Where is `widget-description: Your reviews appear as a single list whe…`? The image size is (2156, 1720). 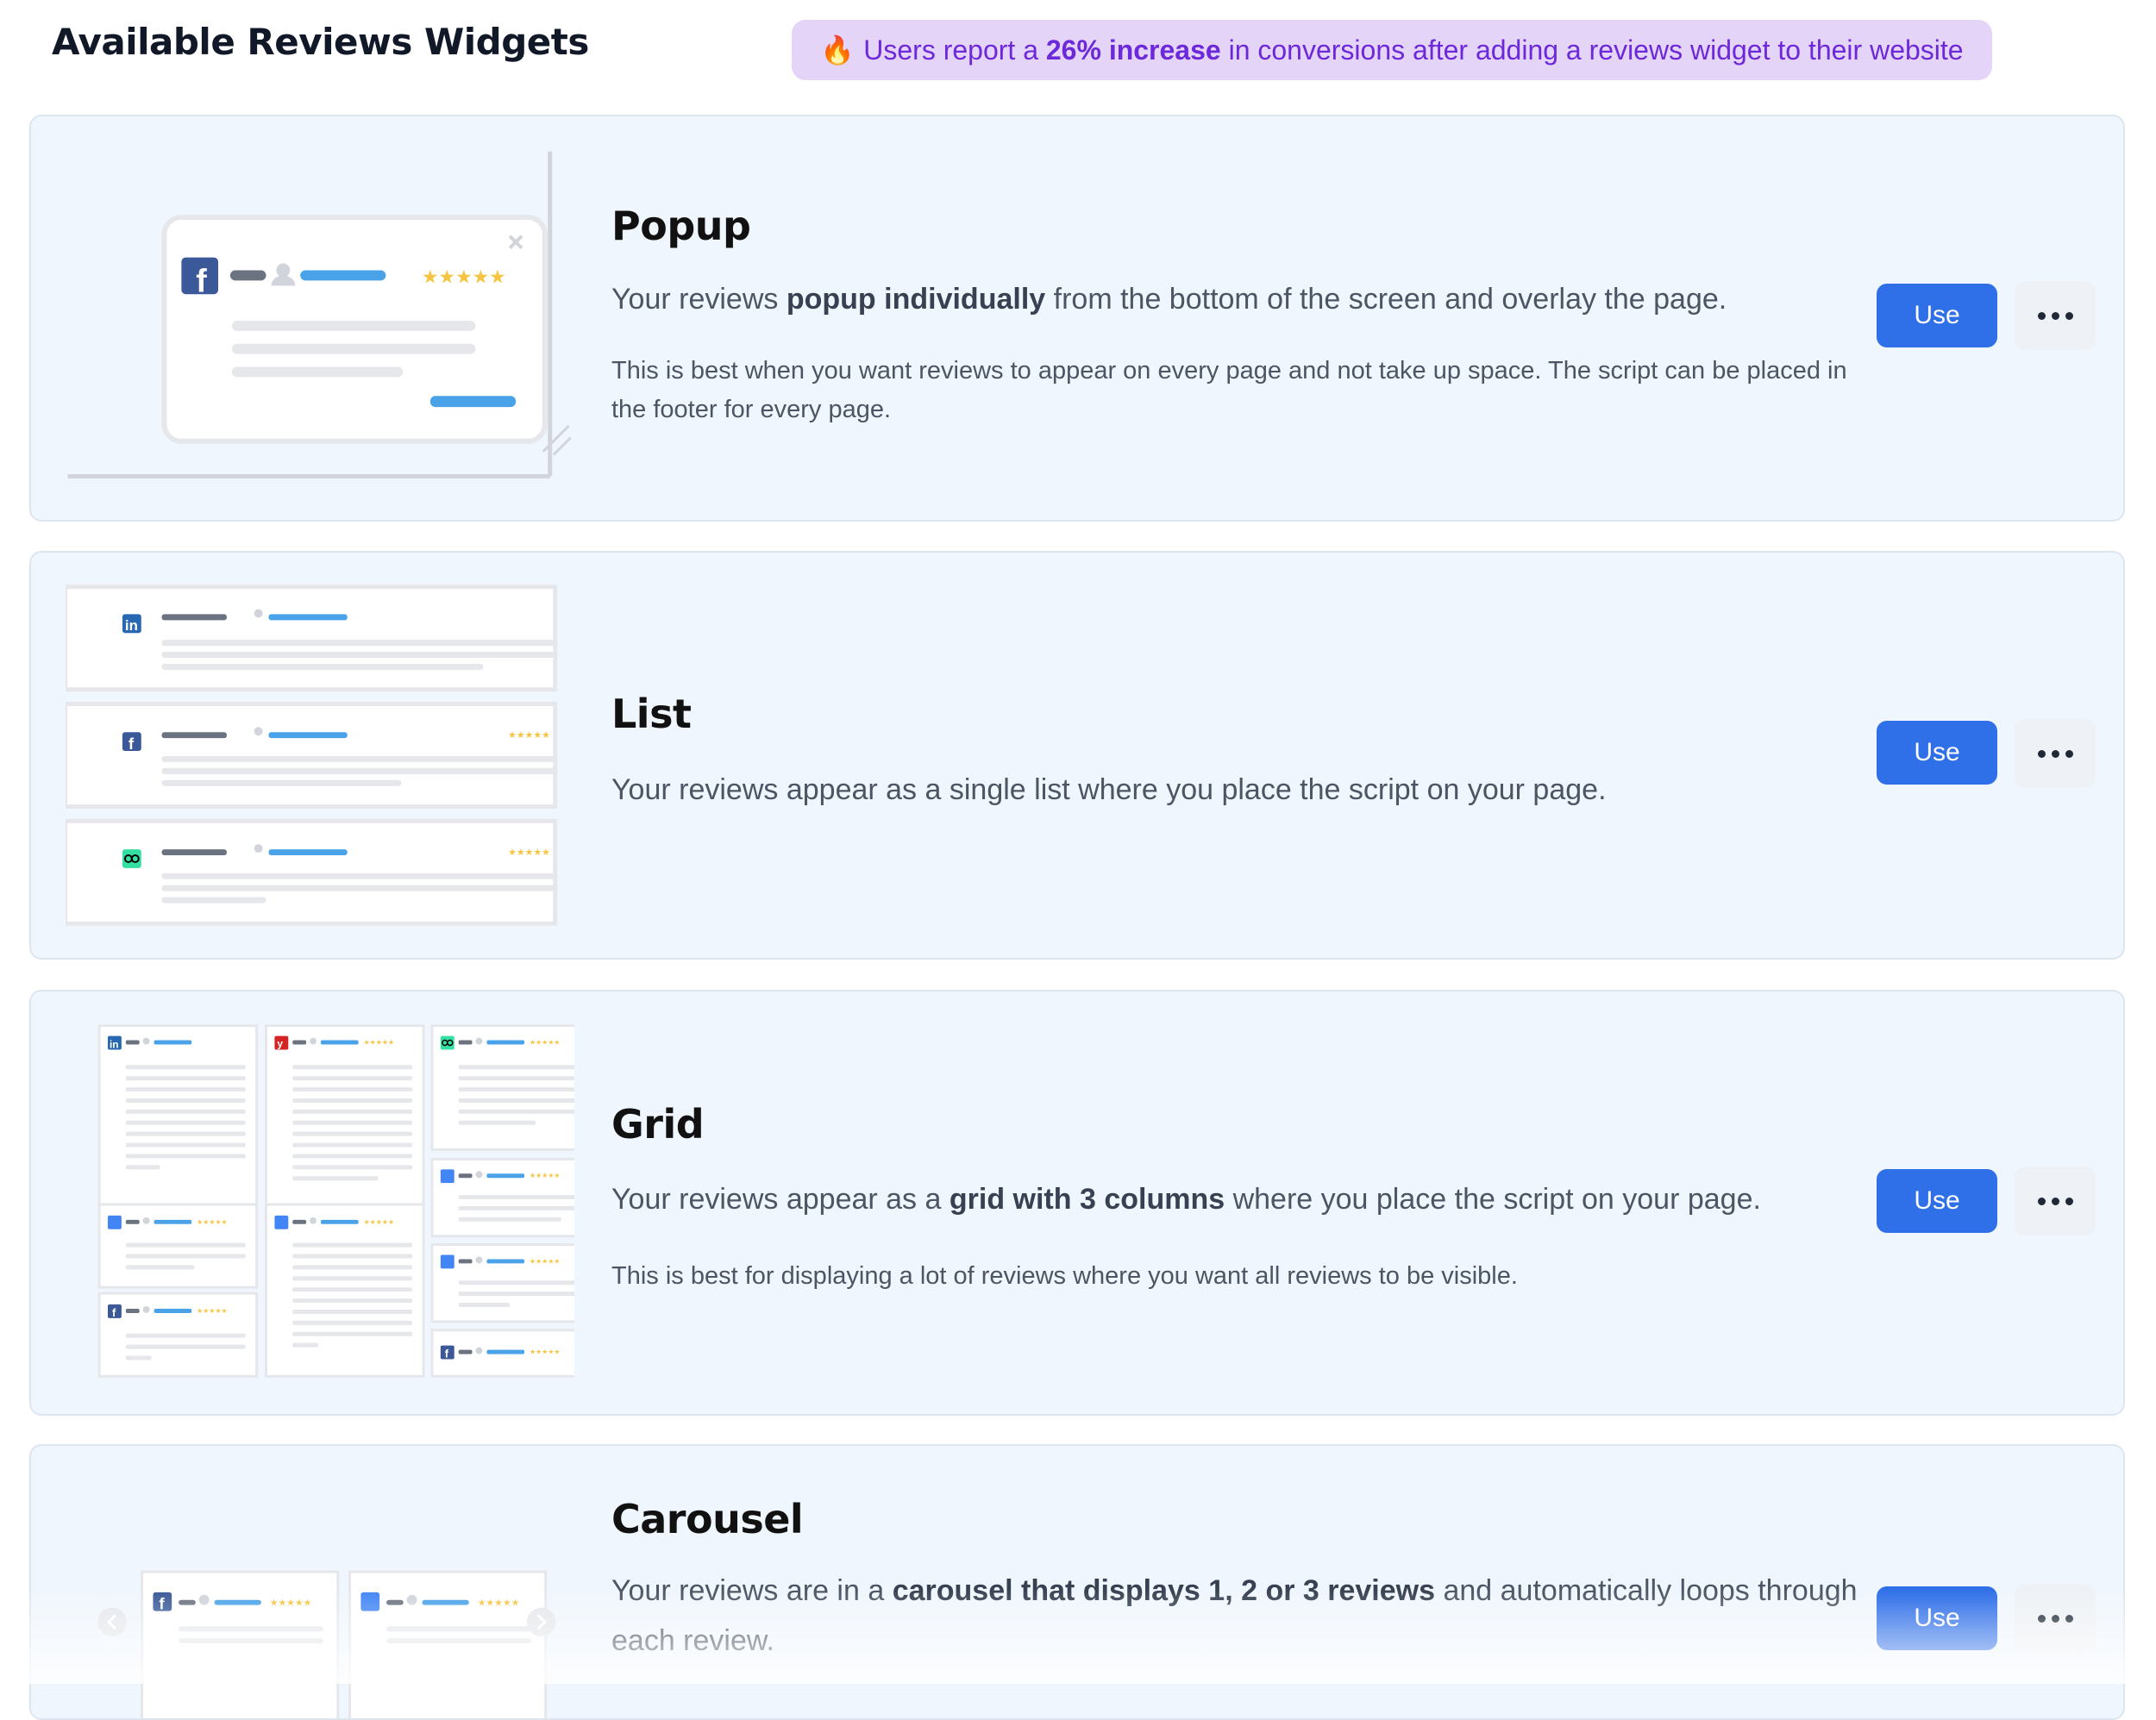
widget-description: Your reviews appear as a single list whe… is located at coordinates (1109, 789).